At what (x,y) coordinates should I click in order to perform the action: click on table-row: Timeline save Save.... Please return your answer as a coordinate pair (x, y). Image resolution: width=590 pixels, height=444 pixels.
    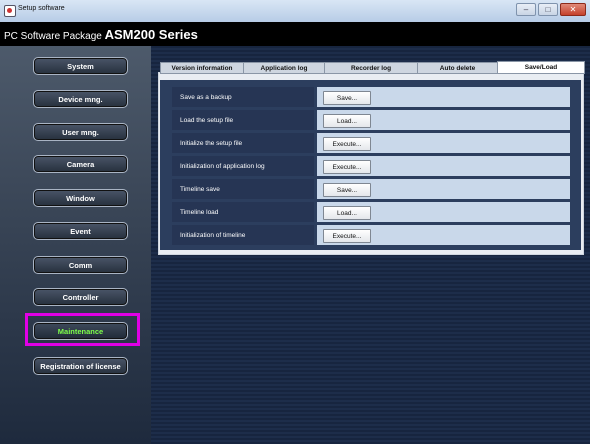
    Looking at the image, I should click on (371, 189).